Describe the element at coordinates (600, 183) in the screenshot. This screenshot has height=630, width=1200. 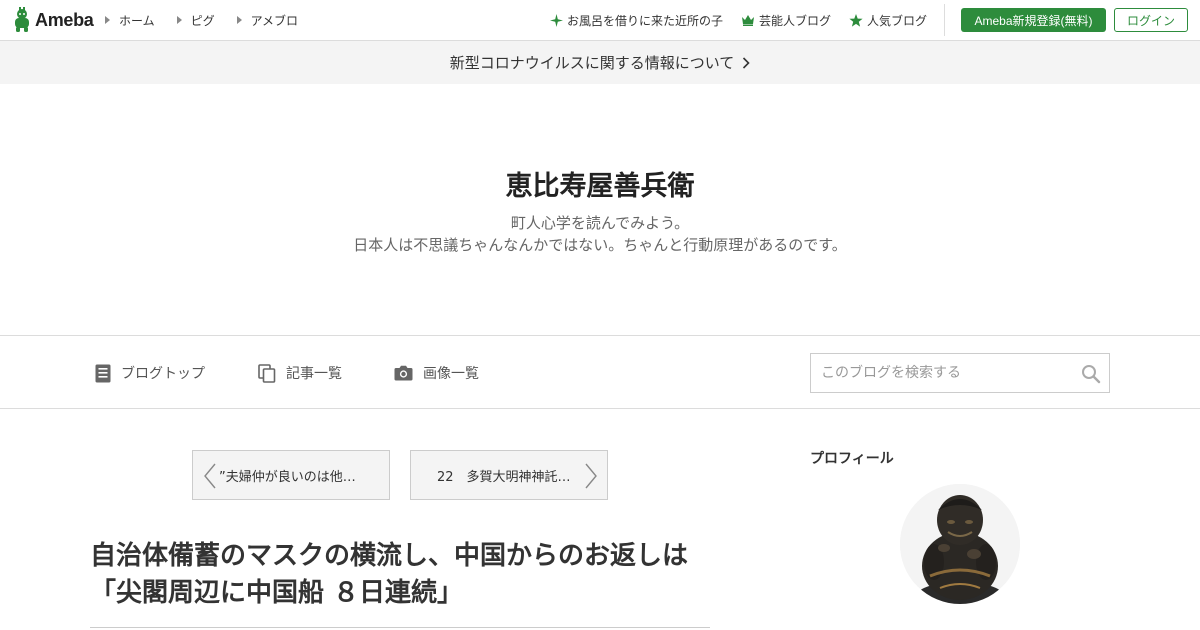
I see `blog-title: 恵比寿屋善兵衛` at that location.